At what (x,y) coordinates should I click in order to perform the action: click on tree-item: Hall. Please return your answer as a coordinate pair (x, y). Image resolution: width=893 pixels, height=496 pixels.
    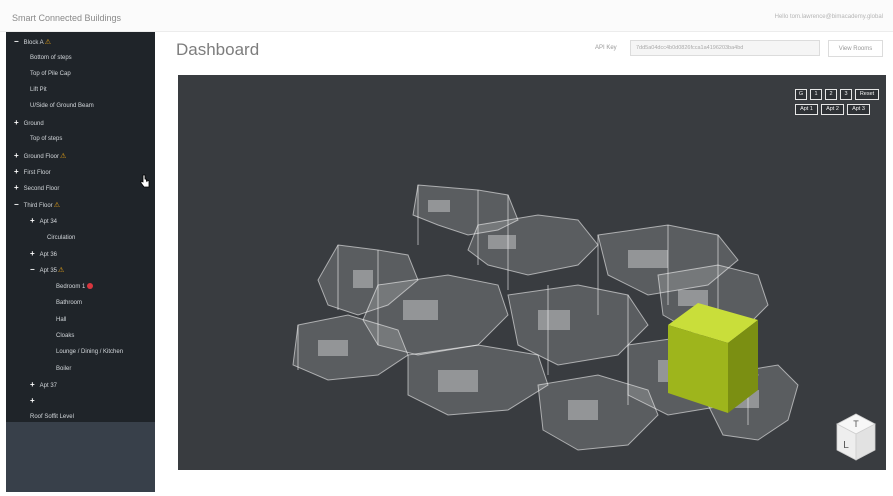
    Looking at the image, I should click on (61, 320).